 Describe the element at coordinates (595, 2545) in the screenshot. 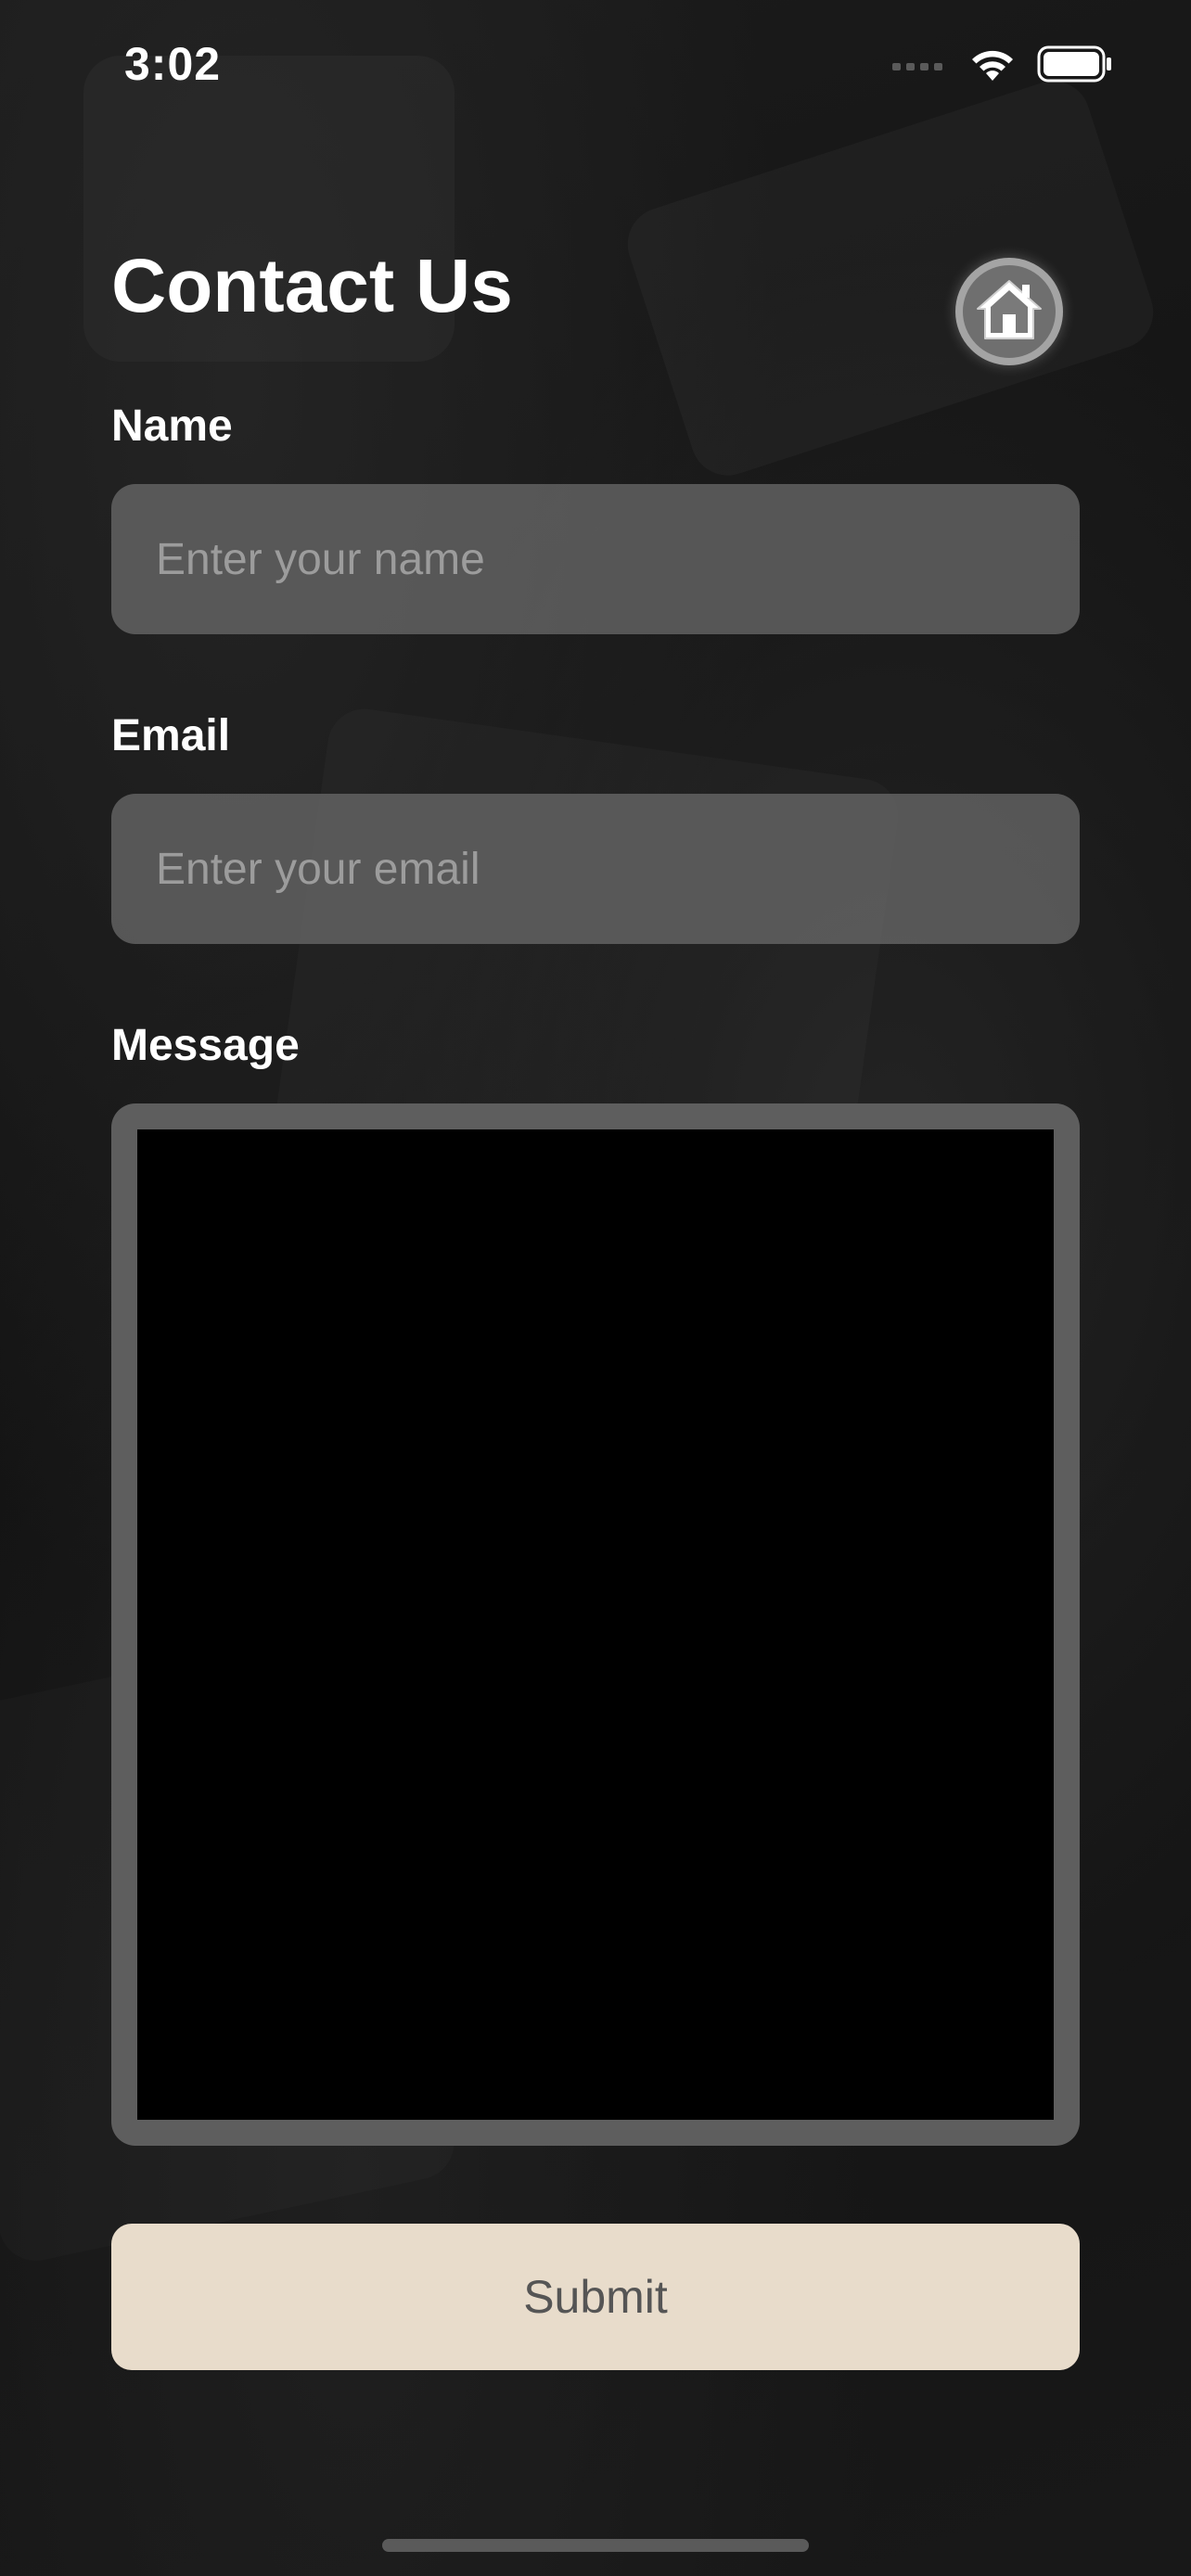

I see `home-indicator` at that location.